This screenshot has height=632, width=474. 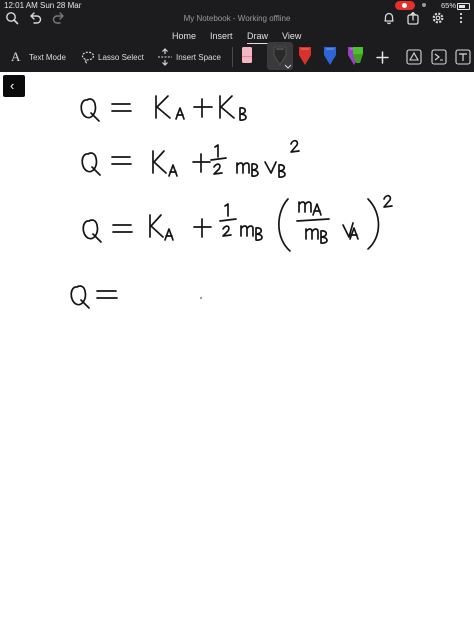 I want to click on insert-space-button: Insert Space, so click(x=198, y=57).